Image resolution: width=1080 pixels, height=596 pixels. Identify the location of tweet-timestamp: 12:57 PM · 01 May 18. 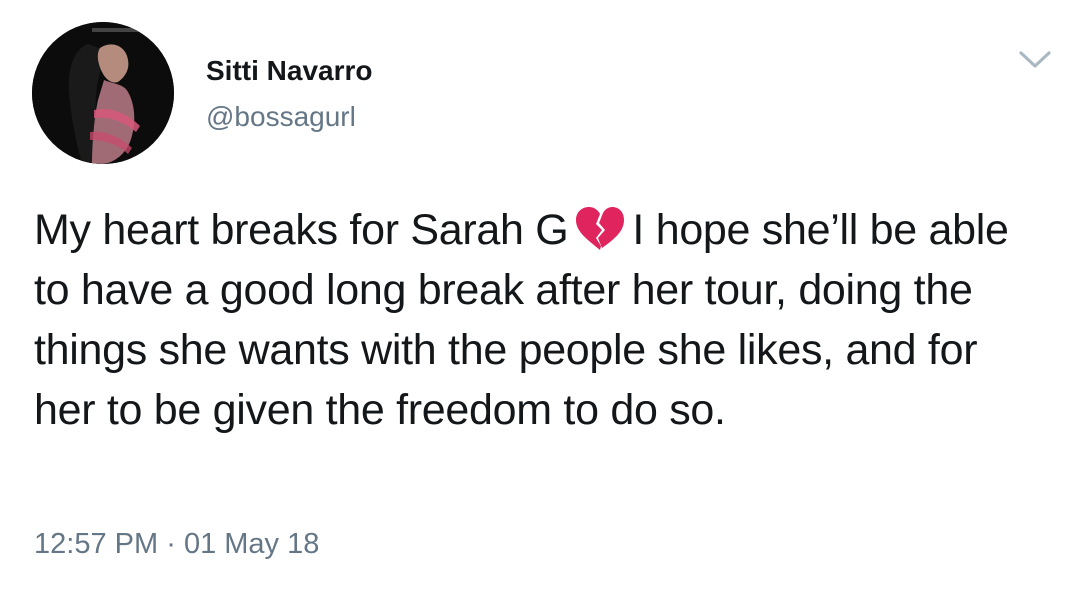
(176, 544).